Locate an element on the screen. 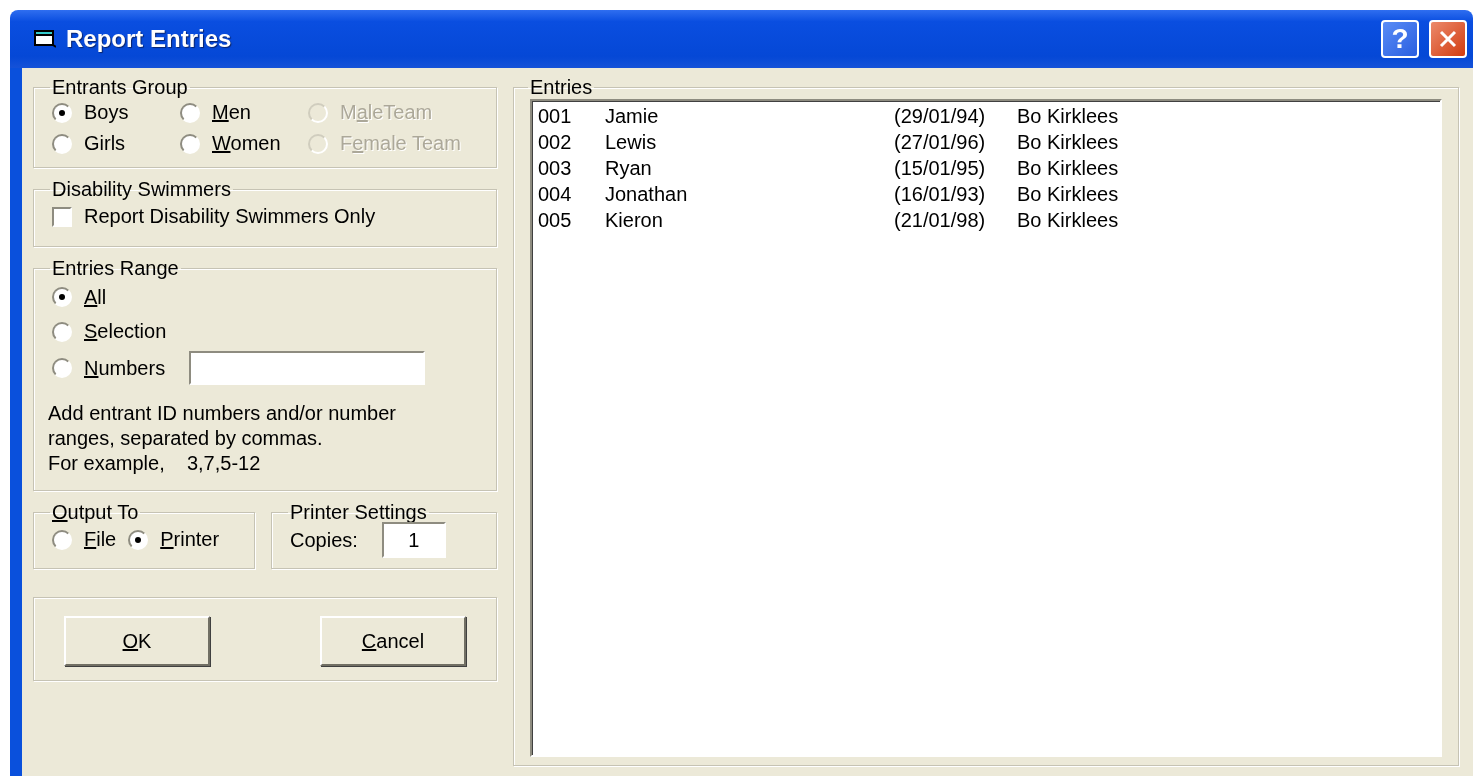  radio-option: Girls is located at coordinates (116, 143).